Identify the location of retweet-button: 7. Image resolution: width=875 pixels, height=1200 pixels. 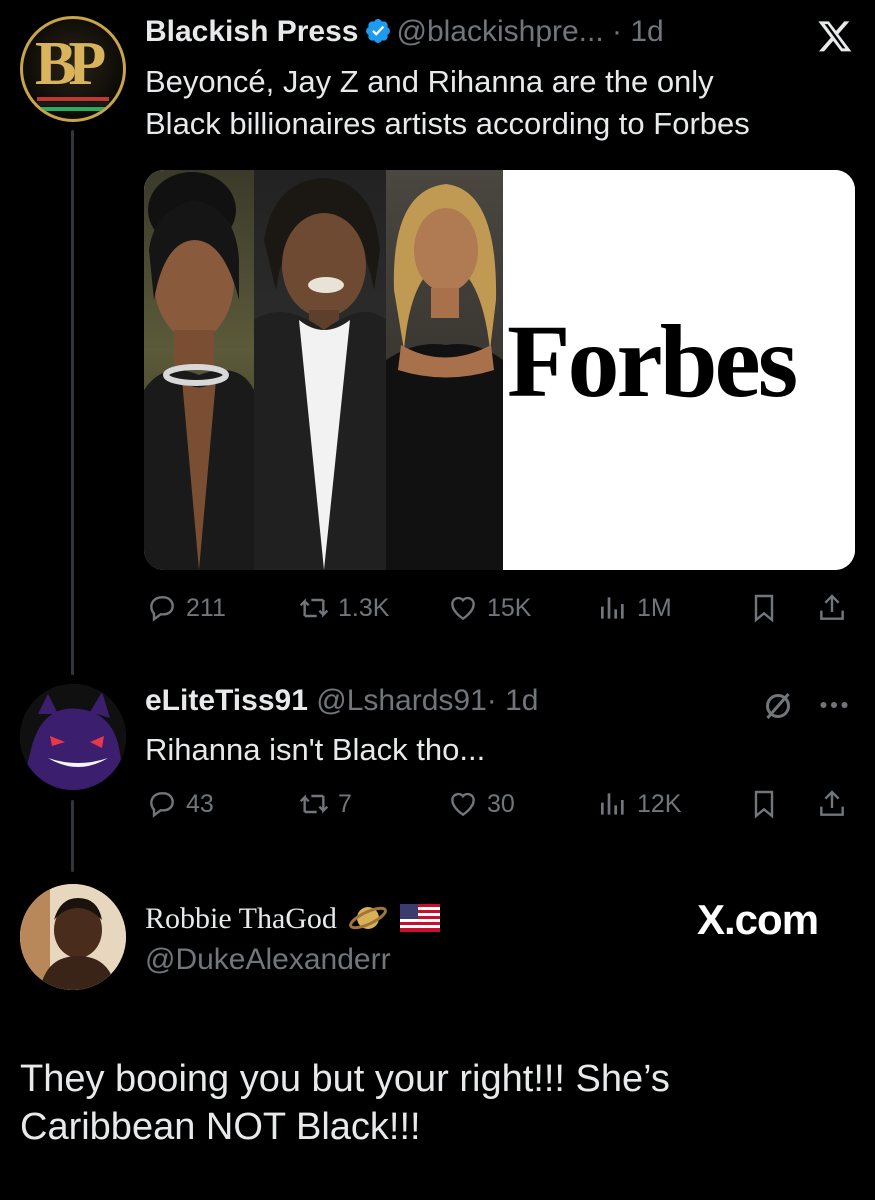
(325, 804).